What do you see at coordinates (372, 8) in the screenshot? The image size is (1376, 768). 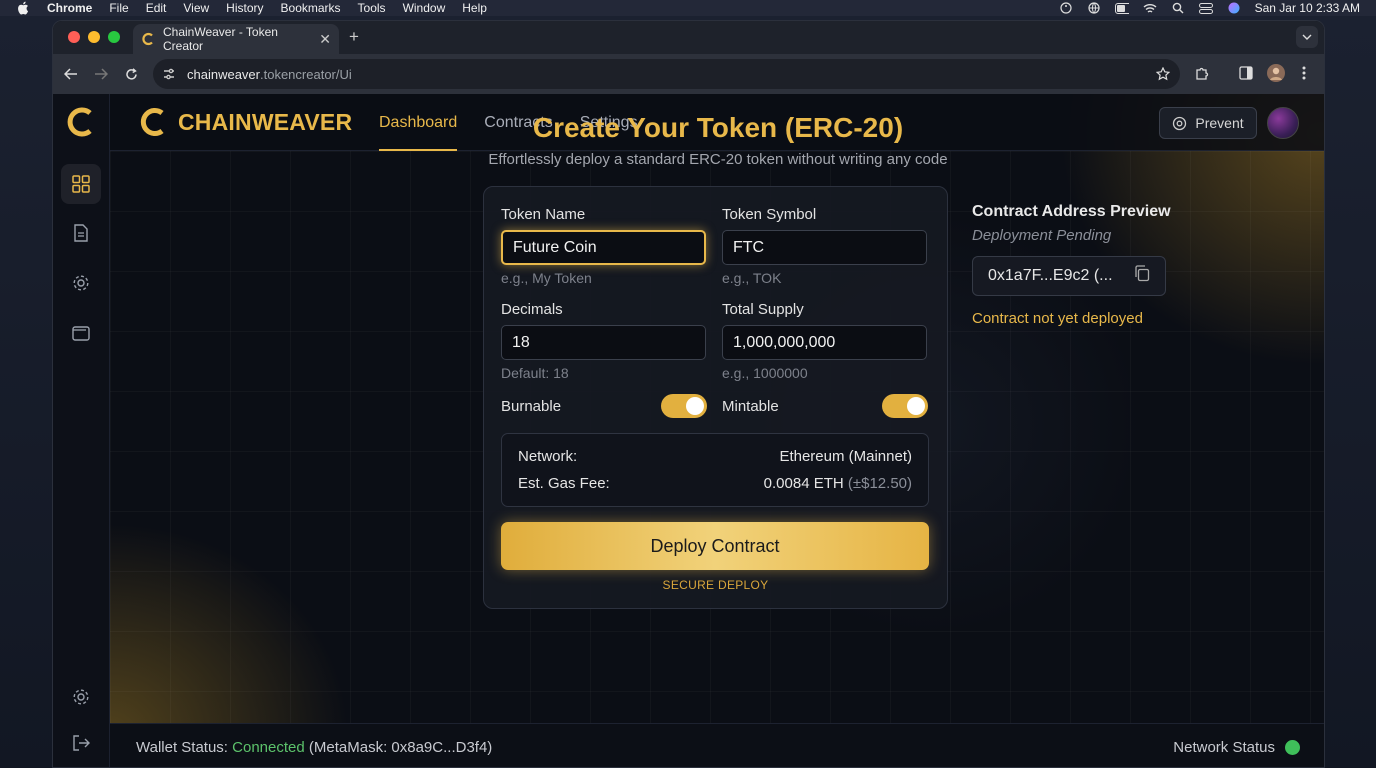 I see `menu-tools: Tools` at bounding box center [372, 8].